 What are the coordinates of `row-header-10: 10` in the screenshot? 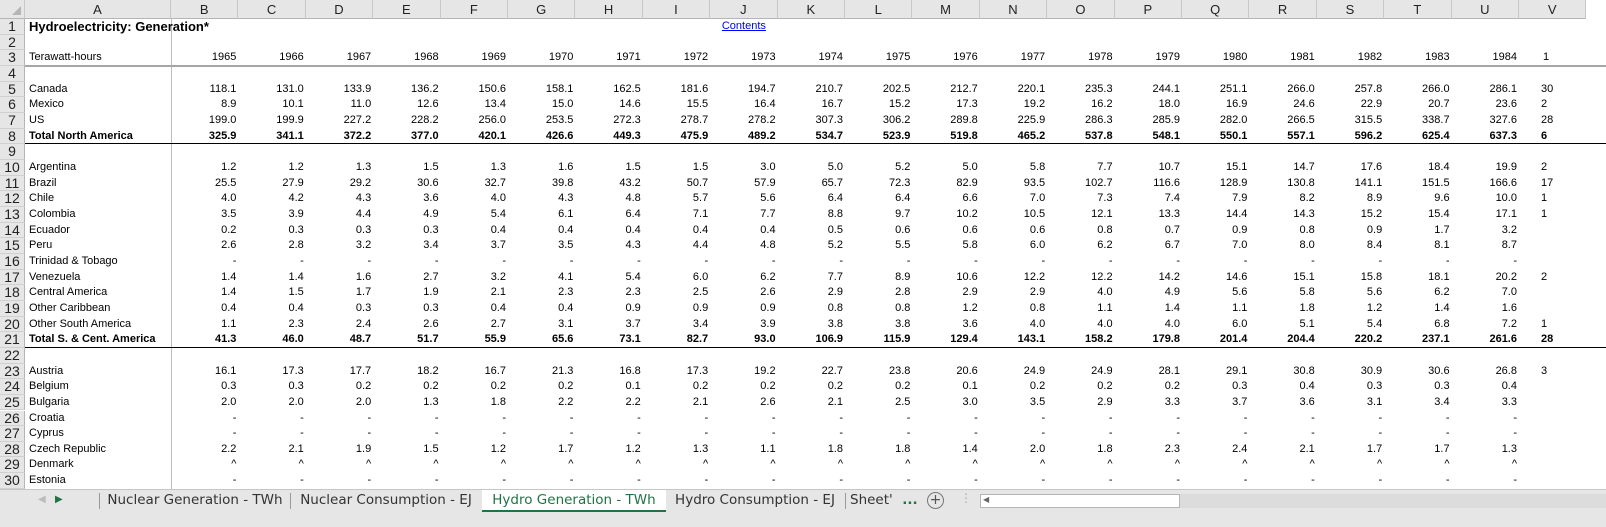 It's located at (12, 167).